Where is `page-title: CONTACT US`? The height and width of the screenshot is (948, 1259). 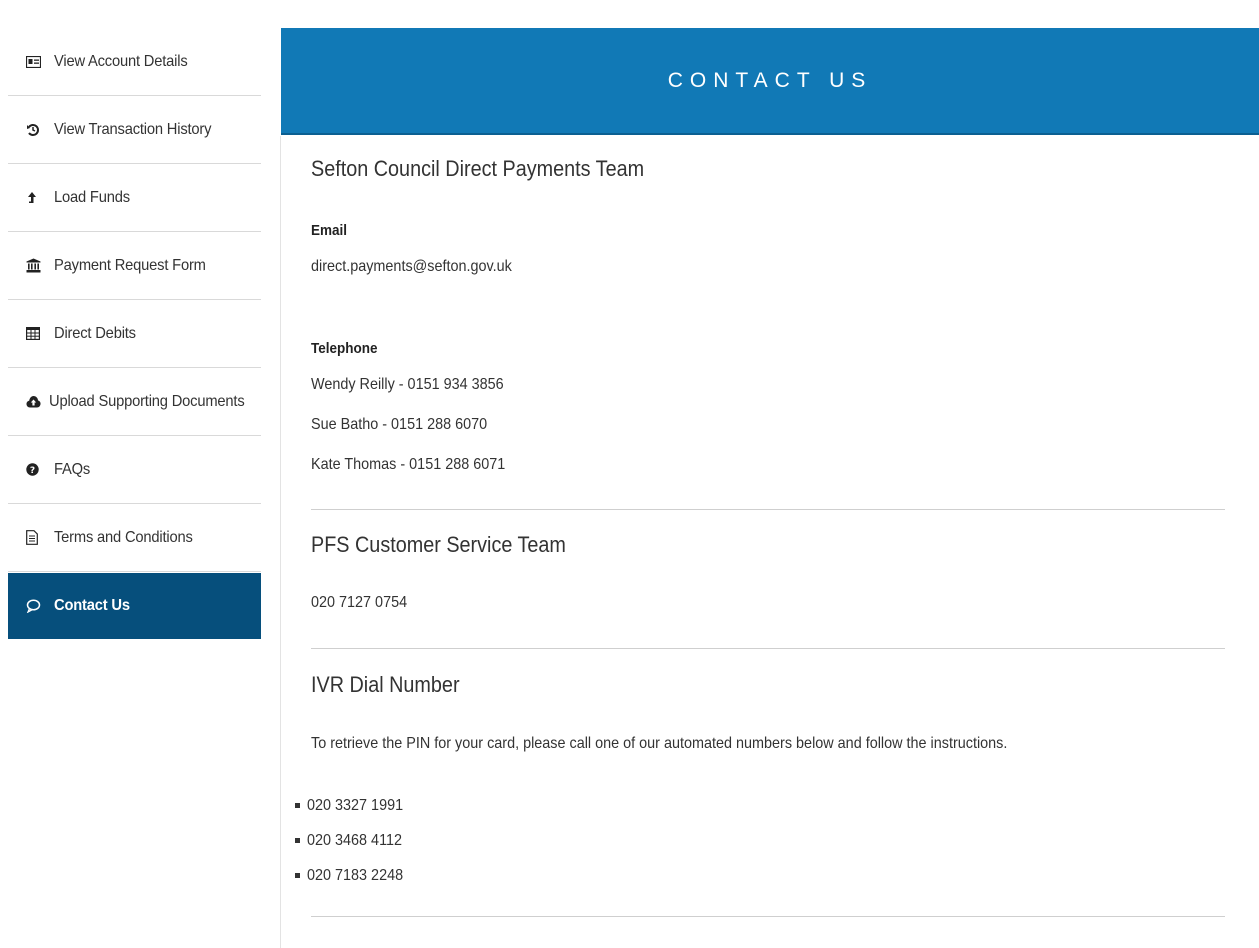 page-title: CONTACT US is located at coordinates (770, 80).